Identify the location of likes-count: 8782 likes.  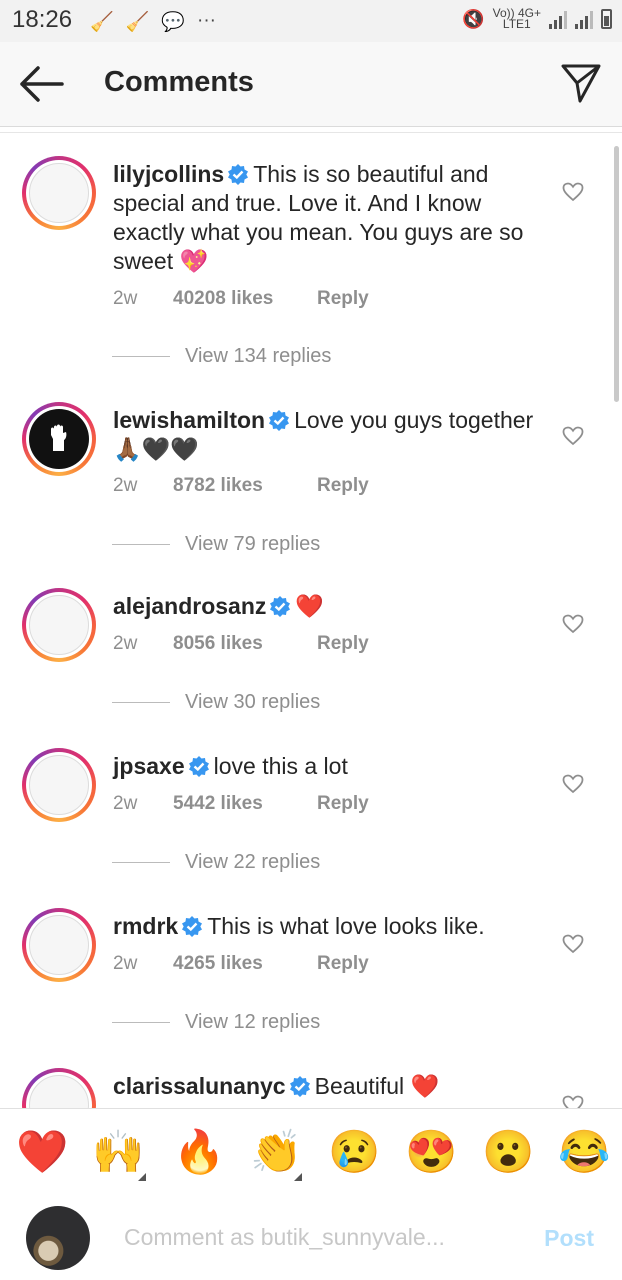
(245, 486).